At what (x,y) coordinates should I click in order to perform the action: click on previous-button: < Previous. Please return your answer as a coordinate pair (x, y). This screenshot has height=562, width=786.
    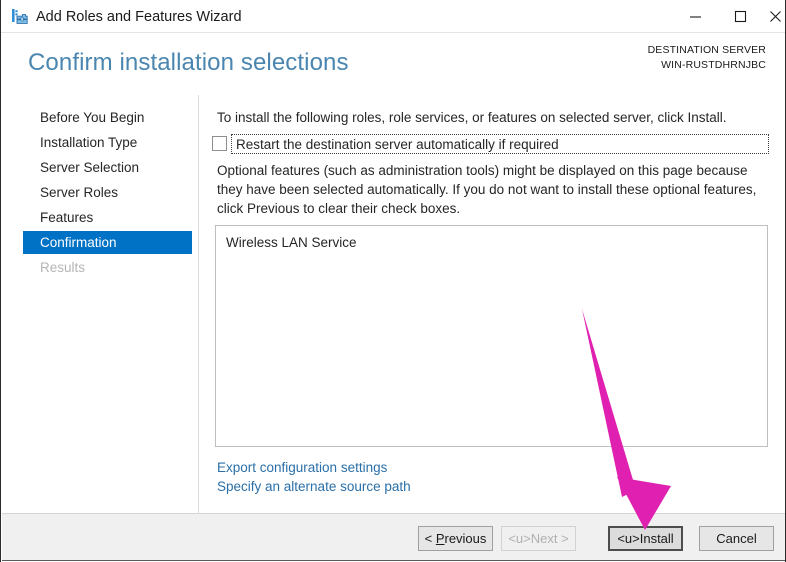
    Looking at the image, I should click on (455, 538).